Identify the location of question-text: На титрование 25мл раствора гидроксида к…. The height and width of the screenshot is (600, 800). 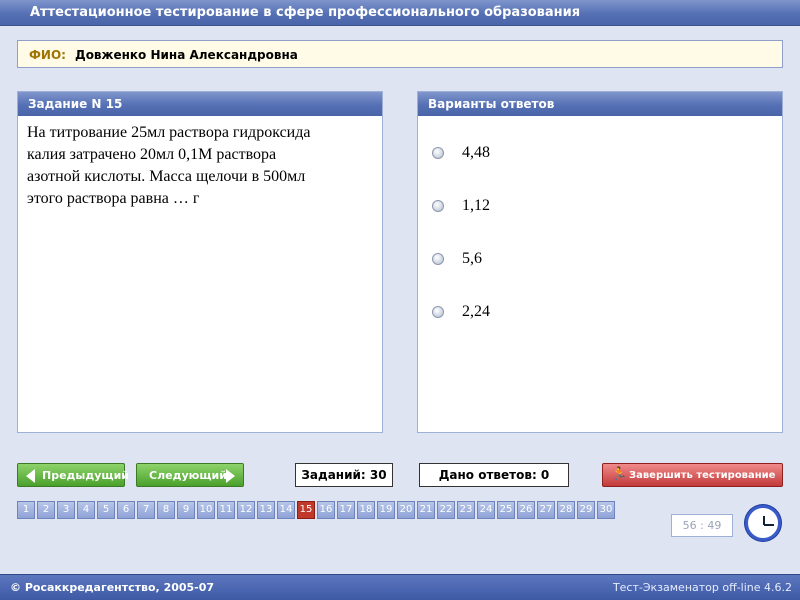
(200, 163).